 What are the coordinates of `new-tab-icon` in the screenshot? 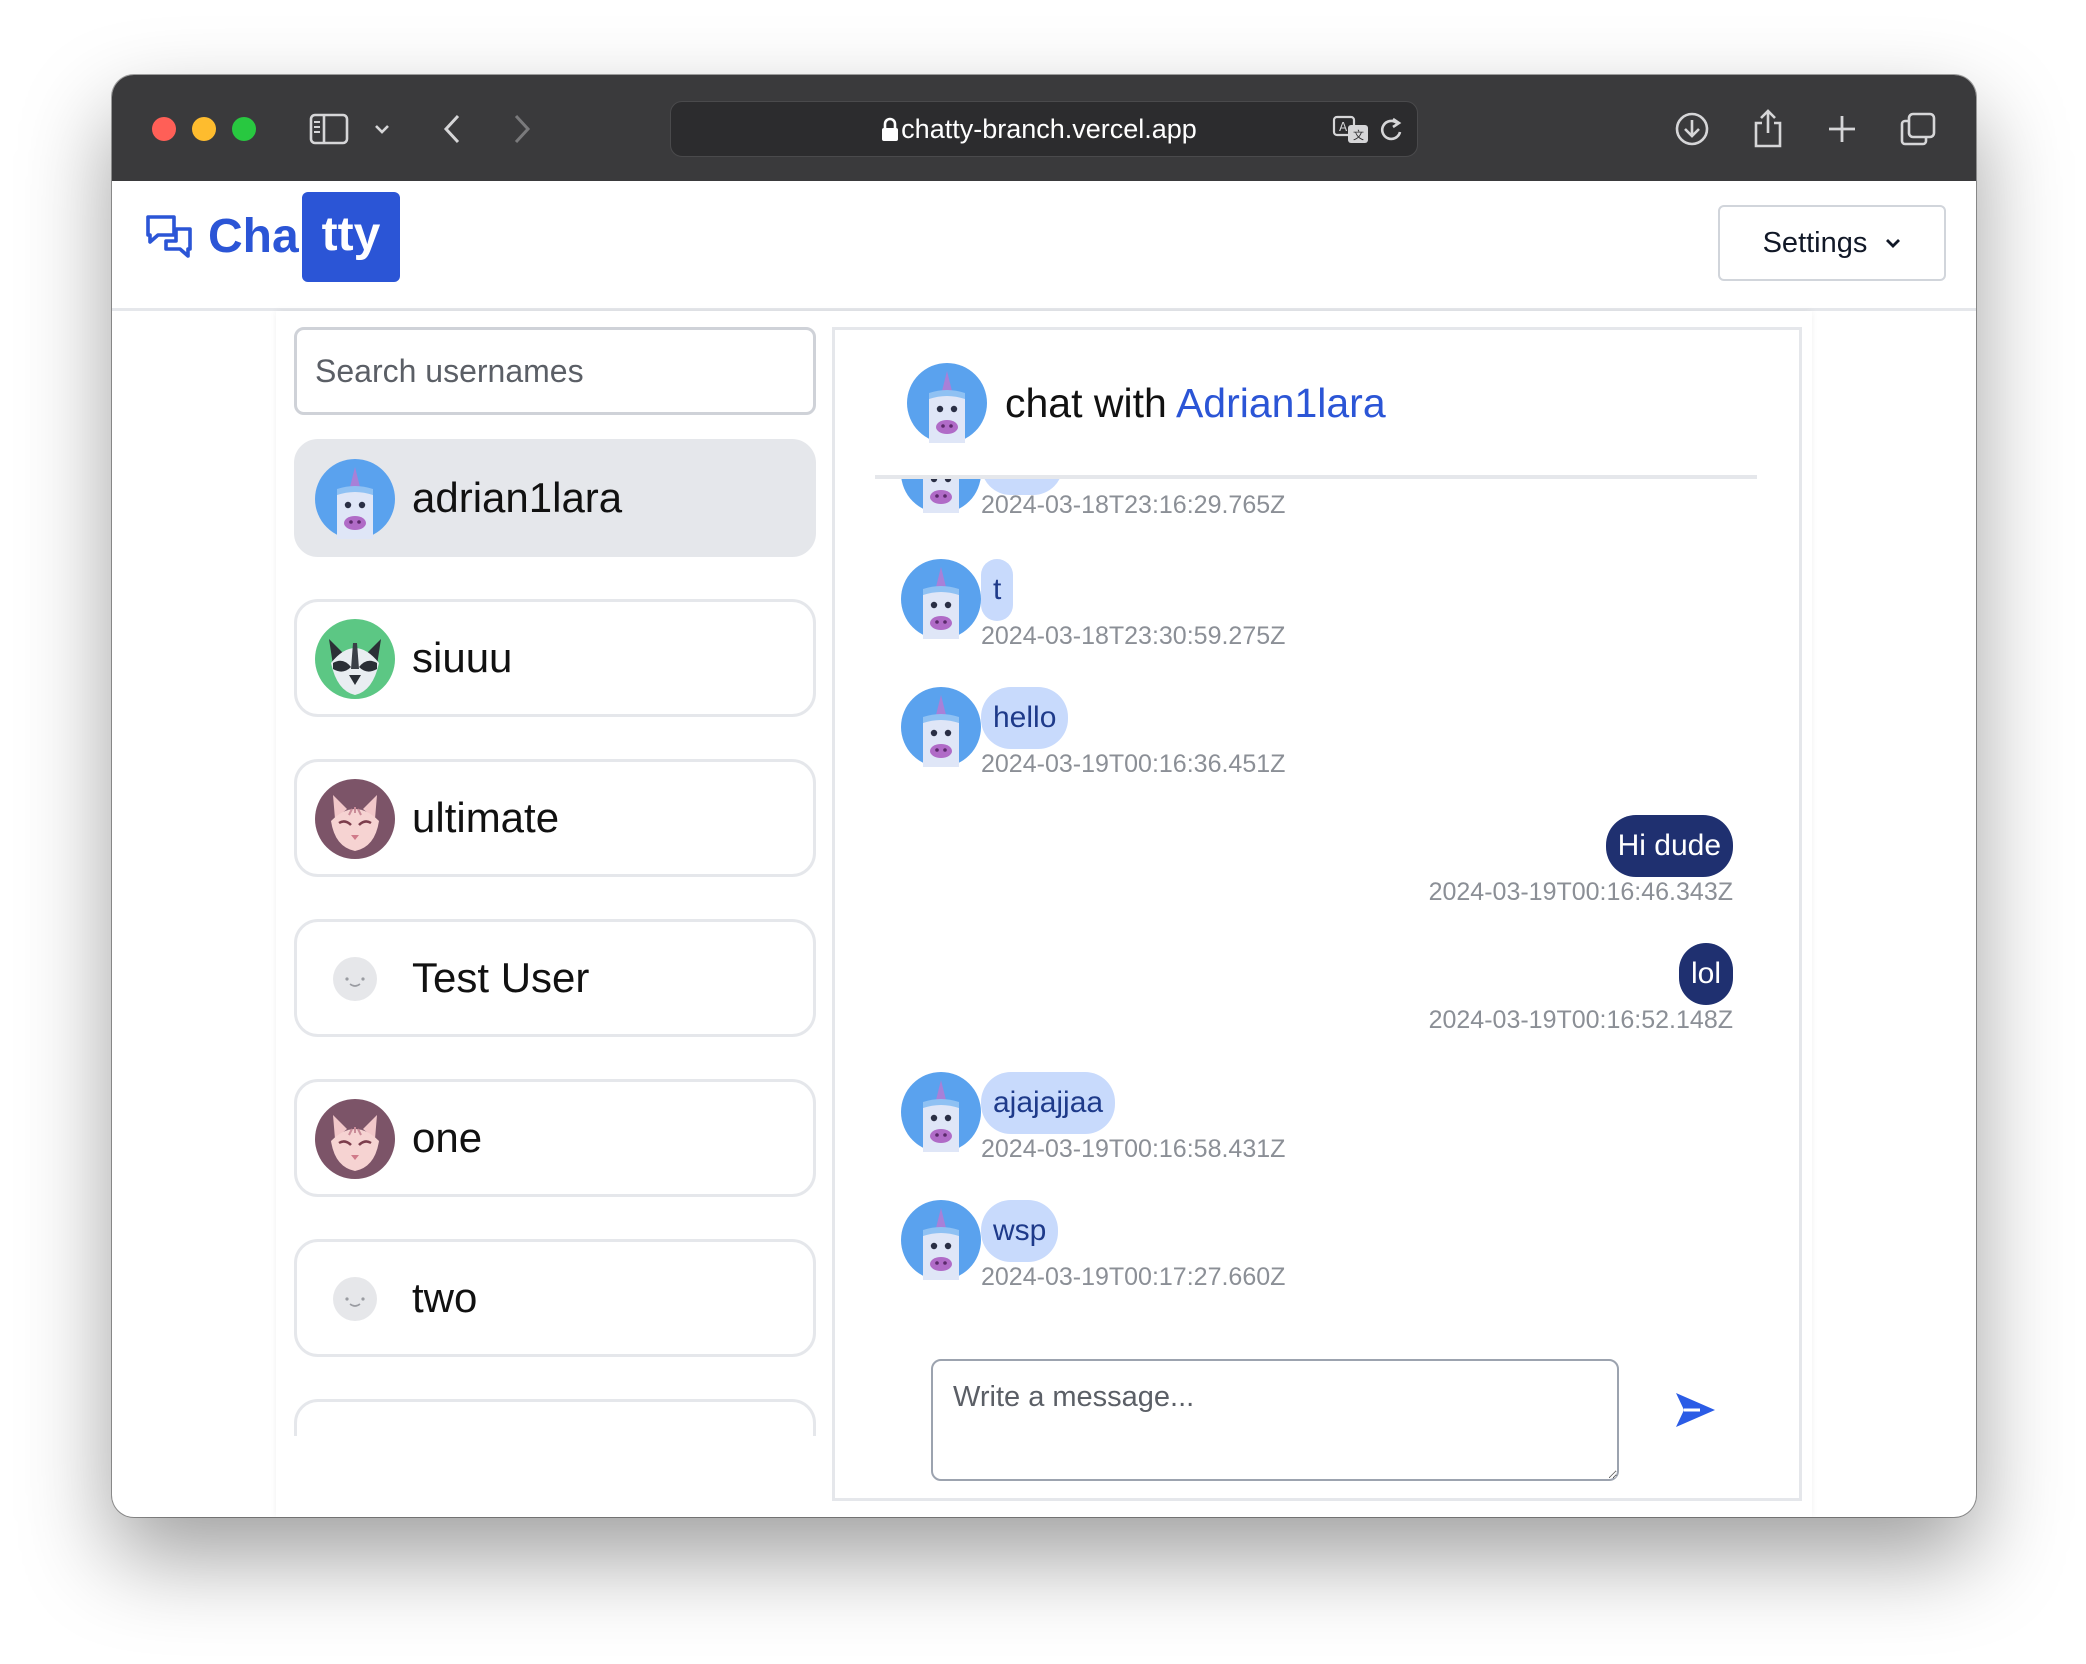 It's located at (1842, 129).